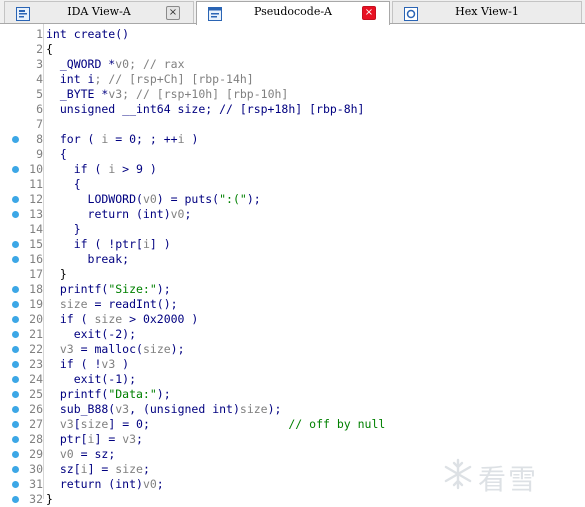 The height and width of the screenshot is (507, 585). I want to click on code-text: }, so click(56, 274).